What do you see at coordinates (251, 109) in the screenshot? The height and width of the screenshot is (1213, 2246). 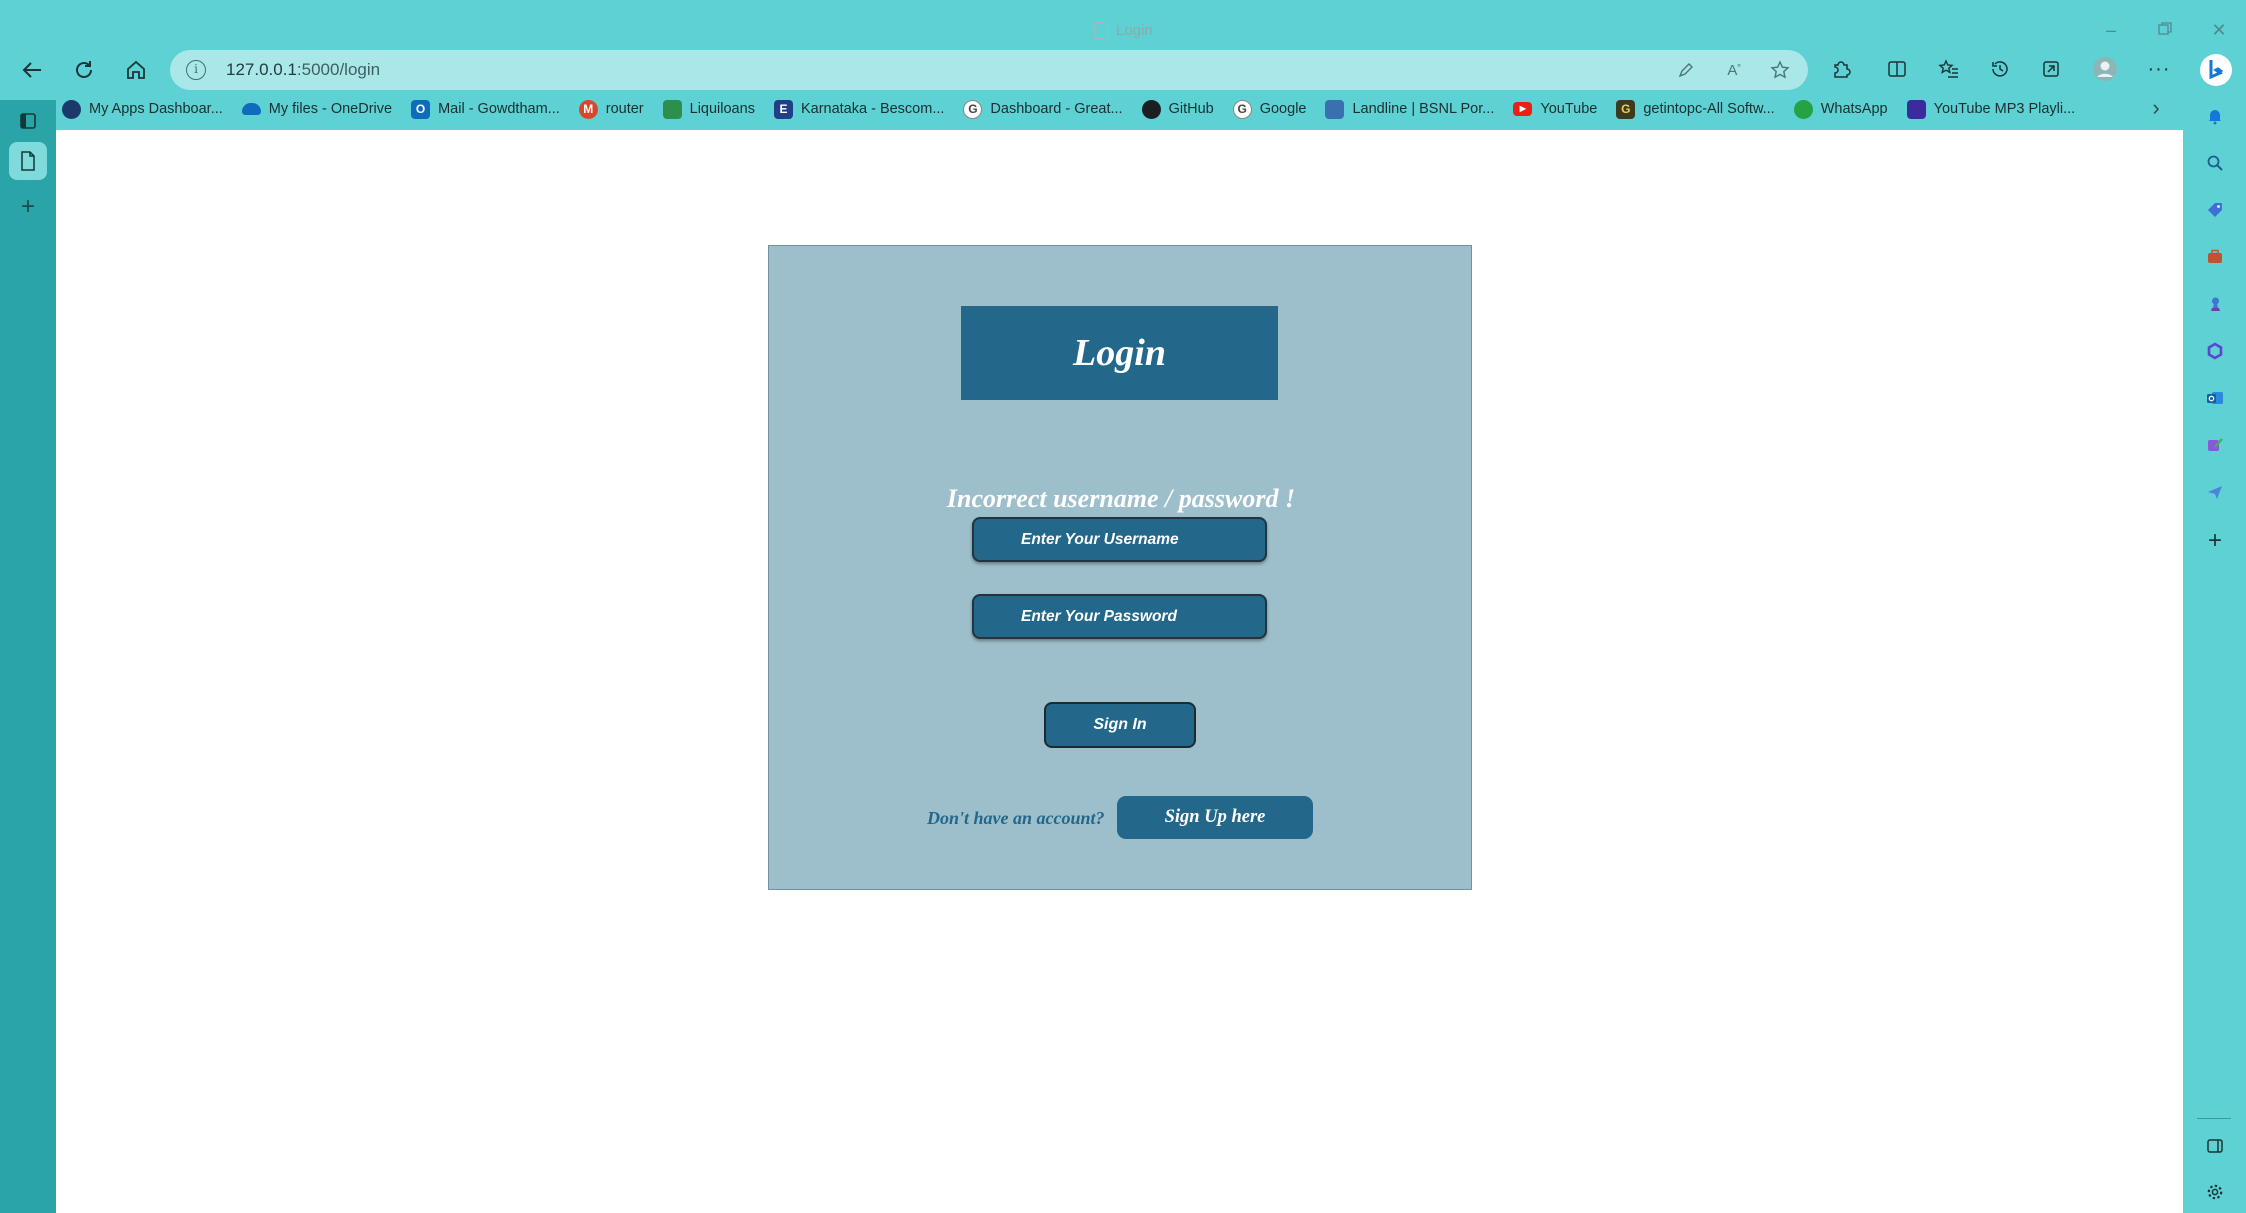 I see `onedrive-icon` at bounding box center [251, 109].